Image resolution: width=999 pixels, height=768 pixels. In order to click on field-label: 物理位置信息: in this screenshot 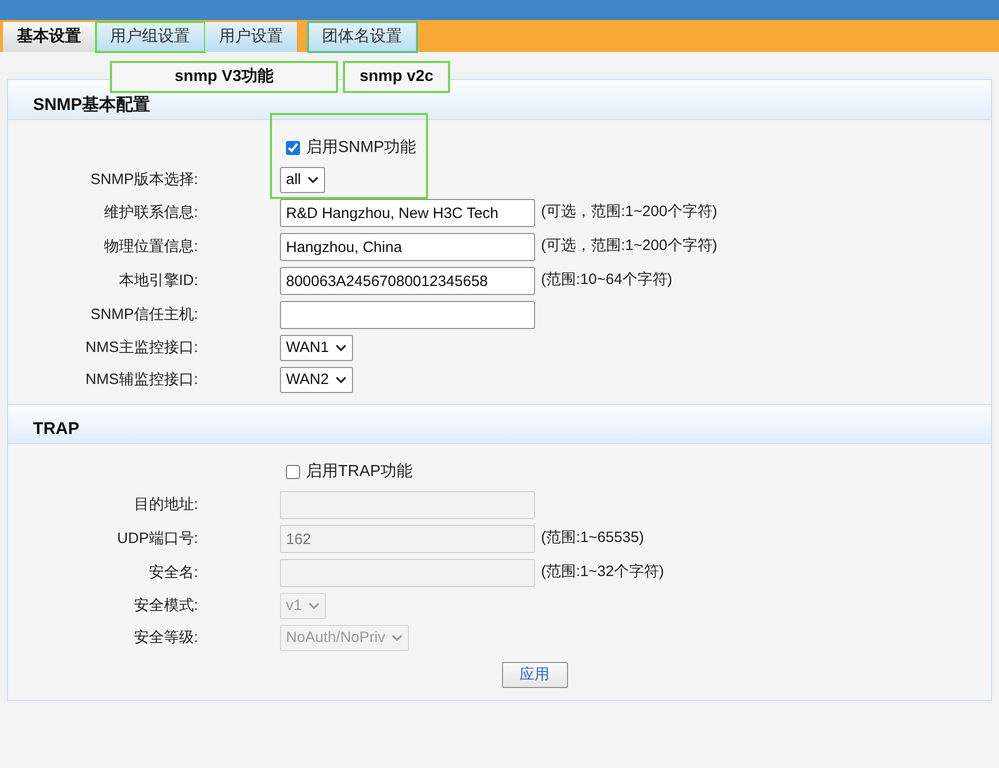, I will do `click(150, 246)`.